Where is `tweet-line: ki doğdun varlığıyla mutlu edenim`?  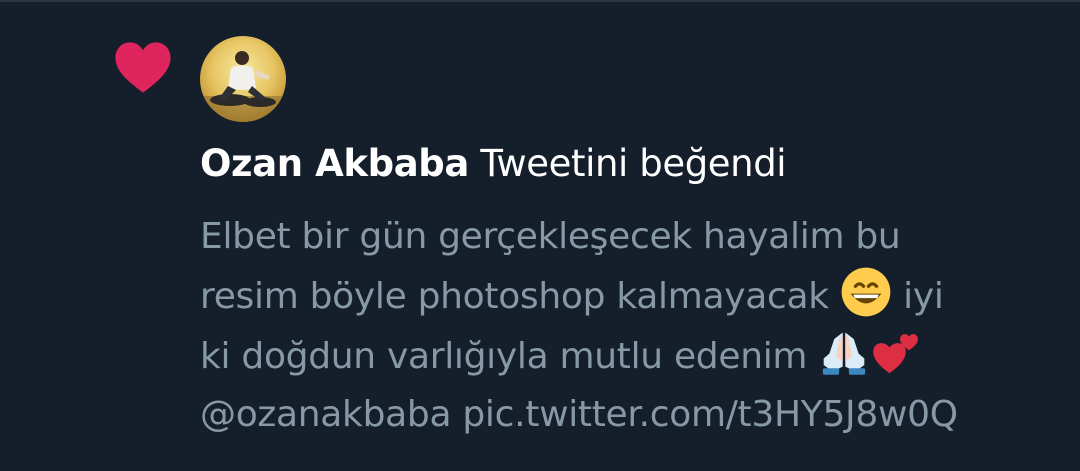
tweet-line: ki doğdun varlığıyla mutlu edenim is located at coordinates (630, 356).